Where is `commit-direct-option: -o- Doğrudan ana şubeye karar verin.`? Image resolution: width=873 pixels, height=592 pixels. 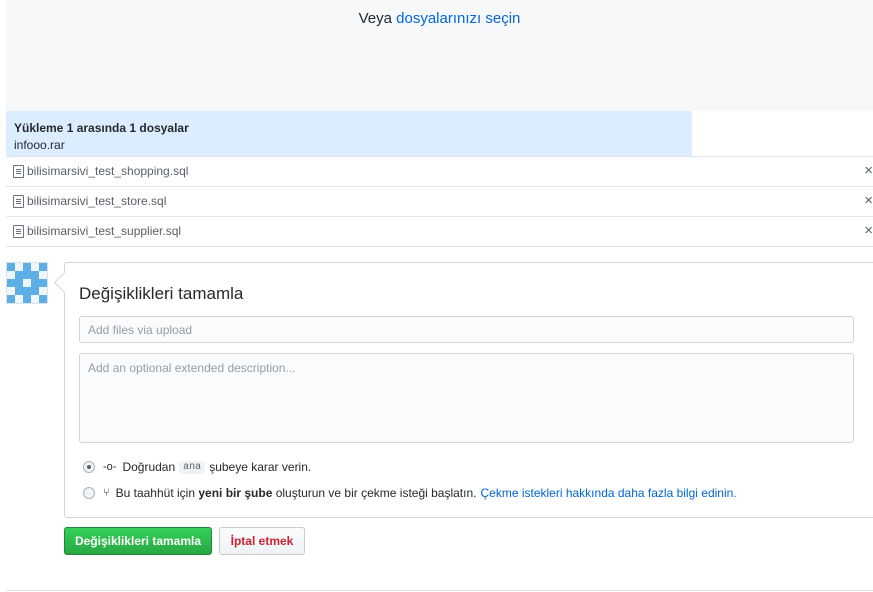
commit-direct-option: -o- Doğrudan ana şubeye karar verin. is located at coordinates (197, 467).